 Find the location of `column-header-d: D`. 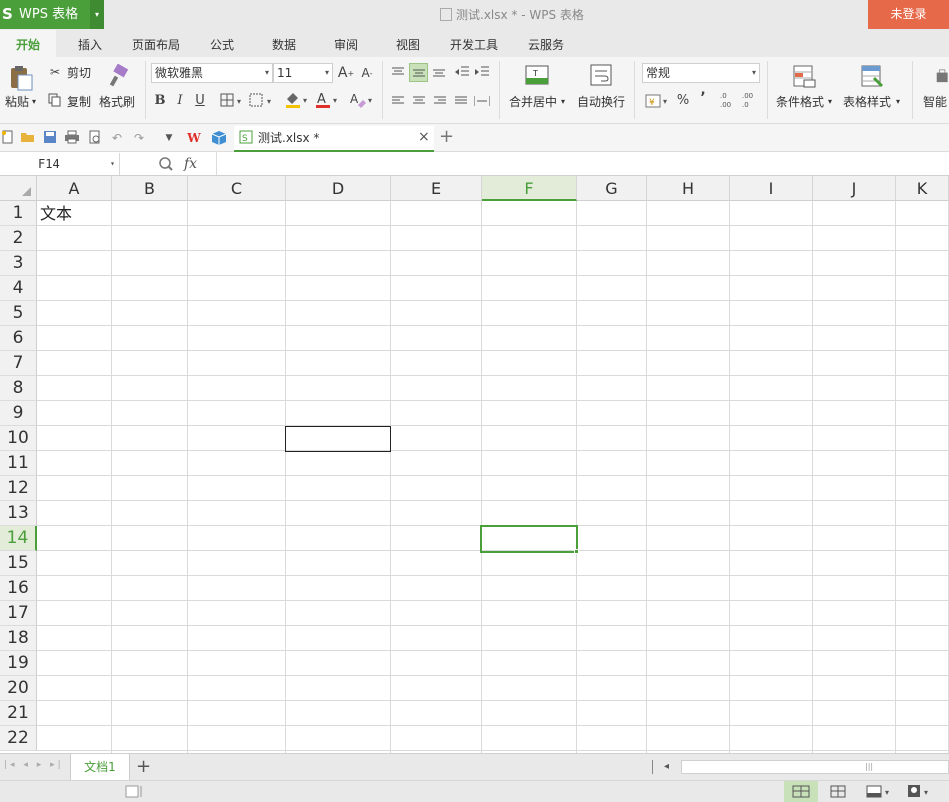

column-header-d: D is located at coordinates (338, 188).